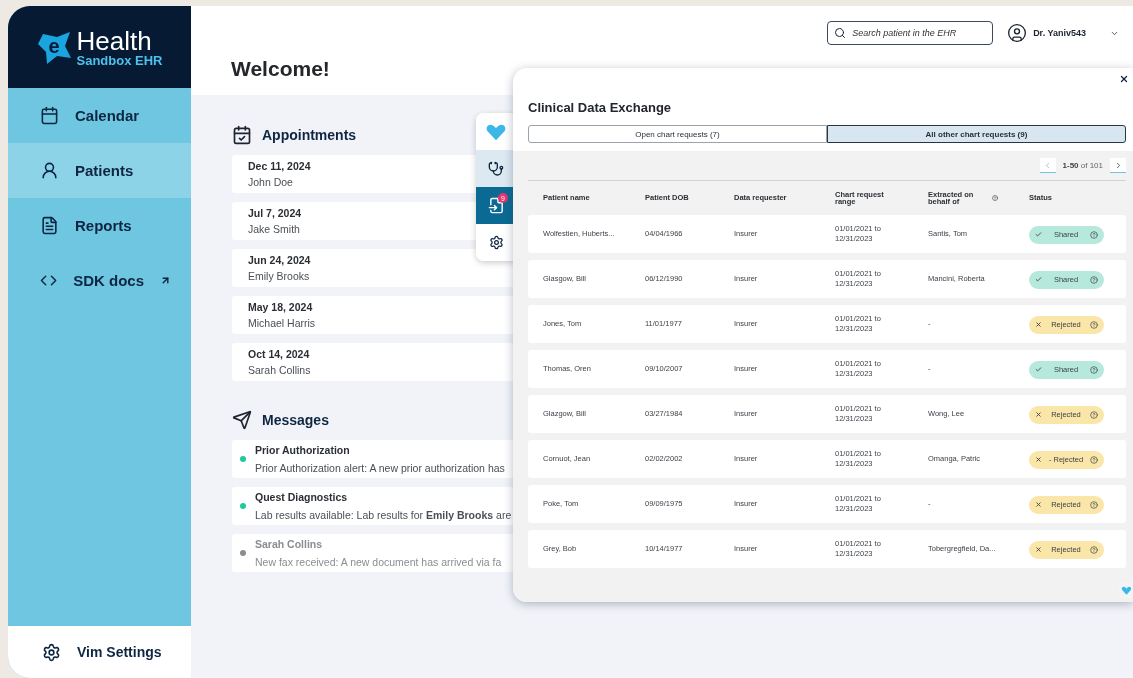  Describe the element at coordinates (295, 420) in the screenshot. I see `section-title: Messages` at that location.